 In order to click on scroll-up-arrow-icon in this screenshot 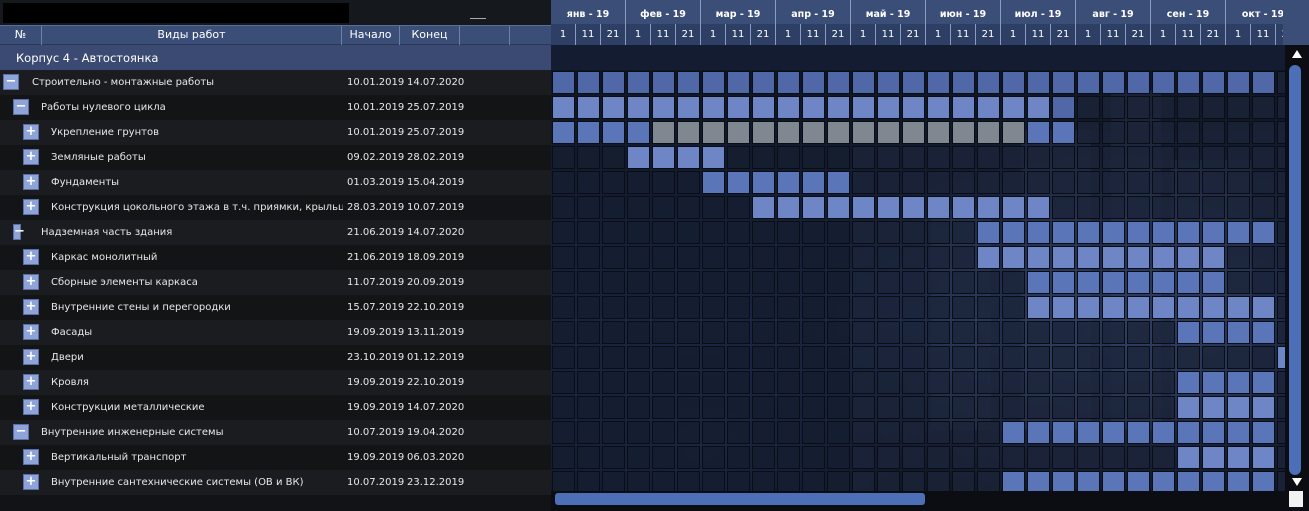, I will do `click(1297, 54)`.